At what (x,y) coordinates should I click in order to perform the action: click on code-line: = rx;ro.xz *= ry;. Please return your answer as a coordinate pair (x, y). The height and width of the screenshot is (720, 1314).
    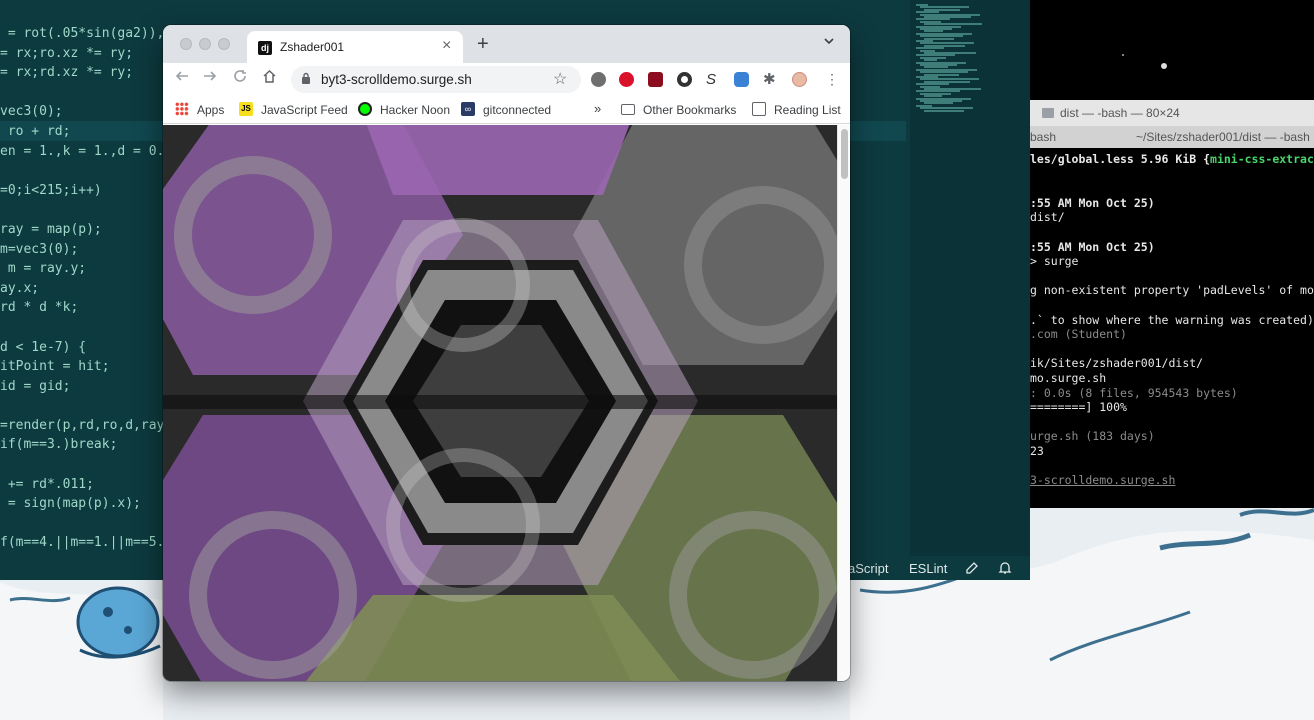
    Looking at the image, I should click on (82, 54).